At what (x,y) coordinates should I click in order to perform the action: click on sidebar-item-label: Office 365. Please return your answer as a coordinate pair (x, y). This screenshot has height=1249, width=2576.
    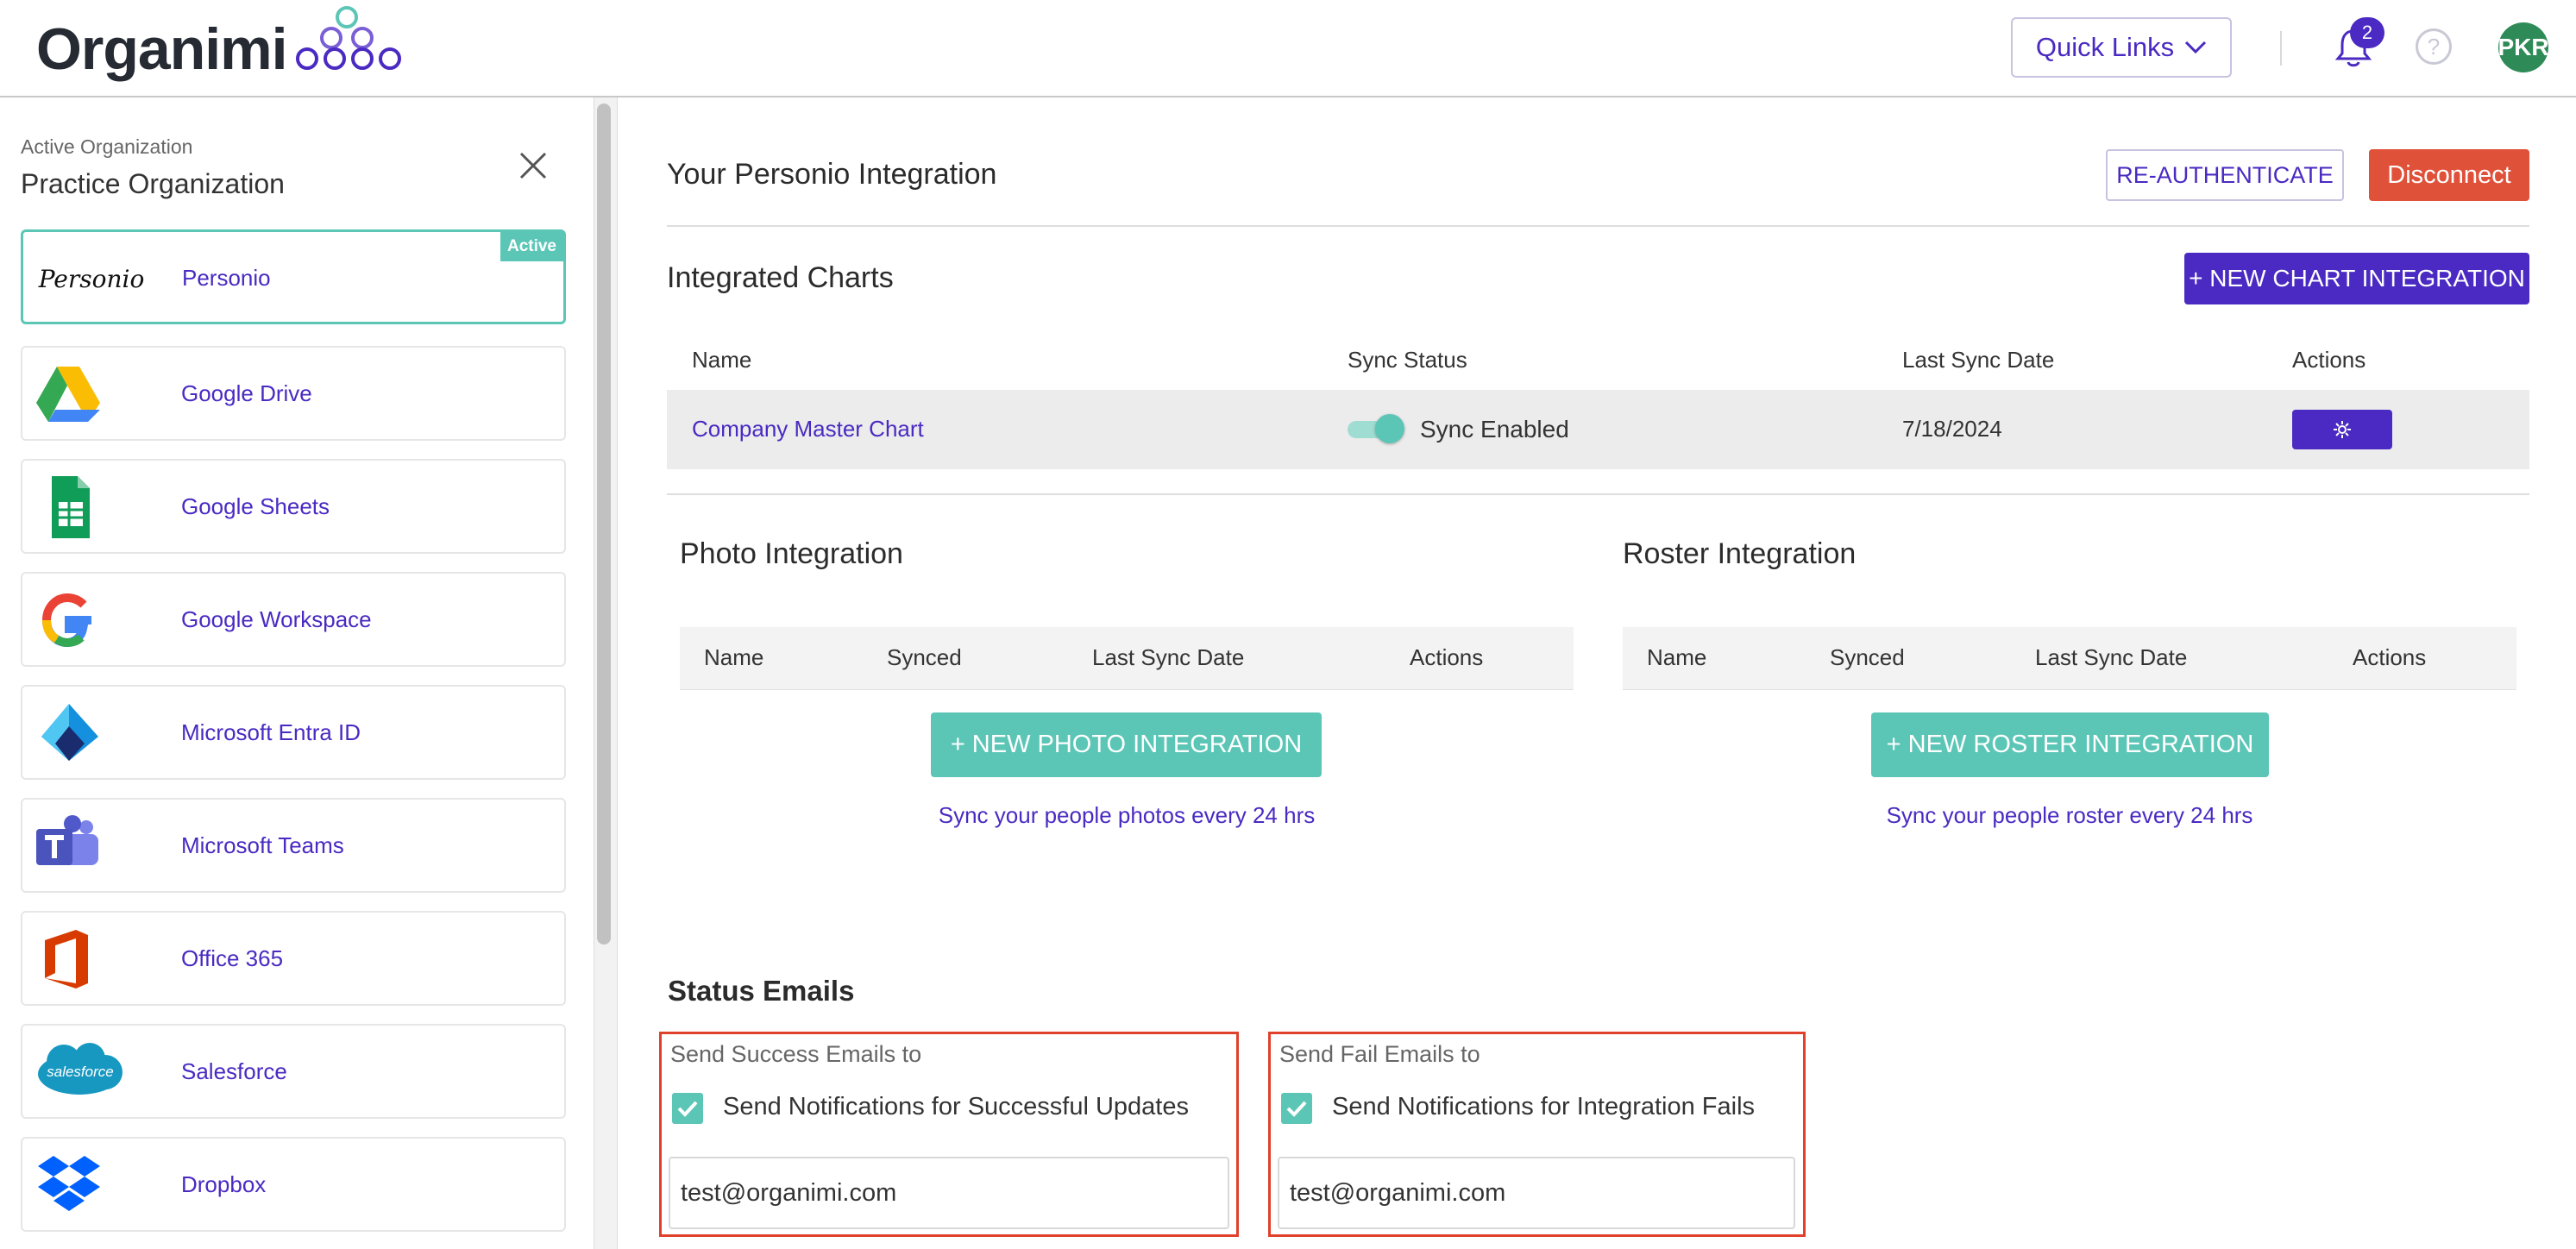
    Looking at the image, I should click on (232, 958).